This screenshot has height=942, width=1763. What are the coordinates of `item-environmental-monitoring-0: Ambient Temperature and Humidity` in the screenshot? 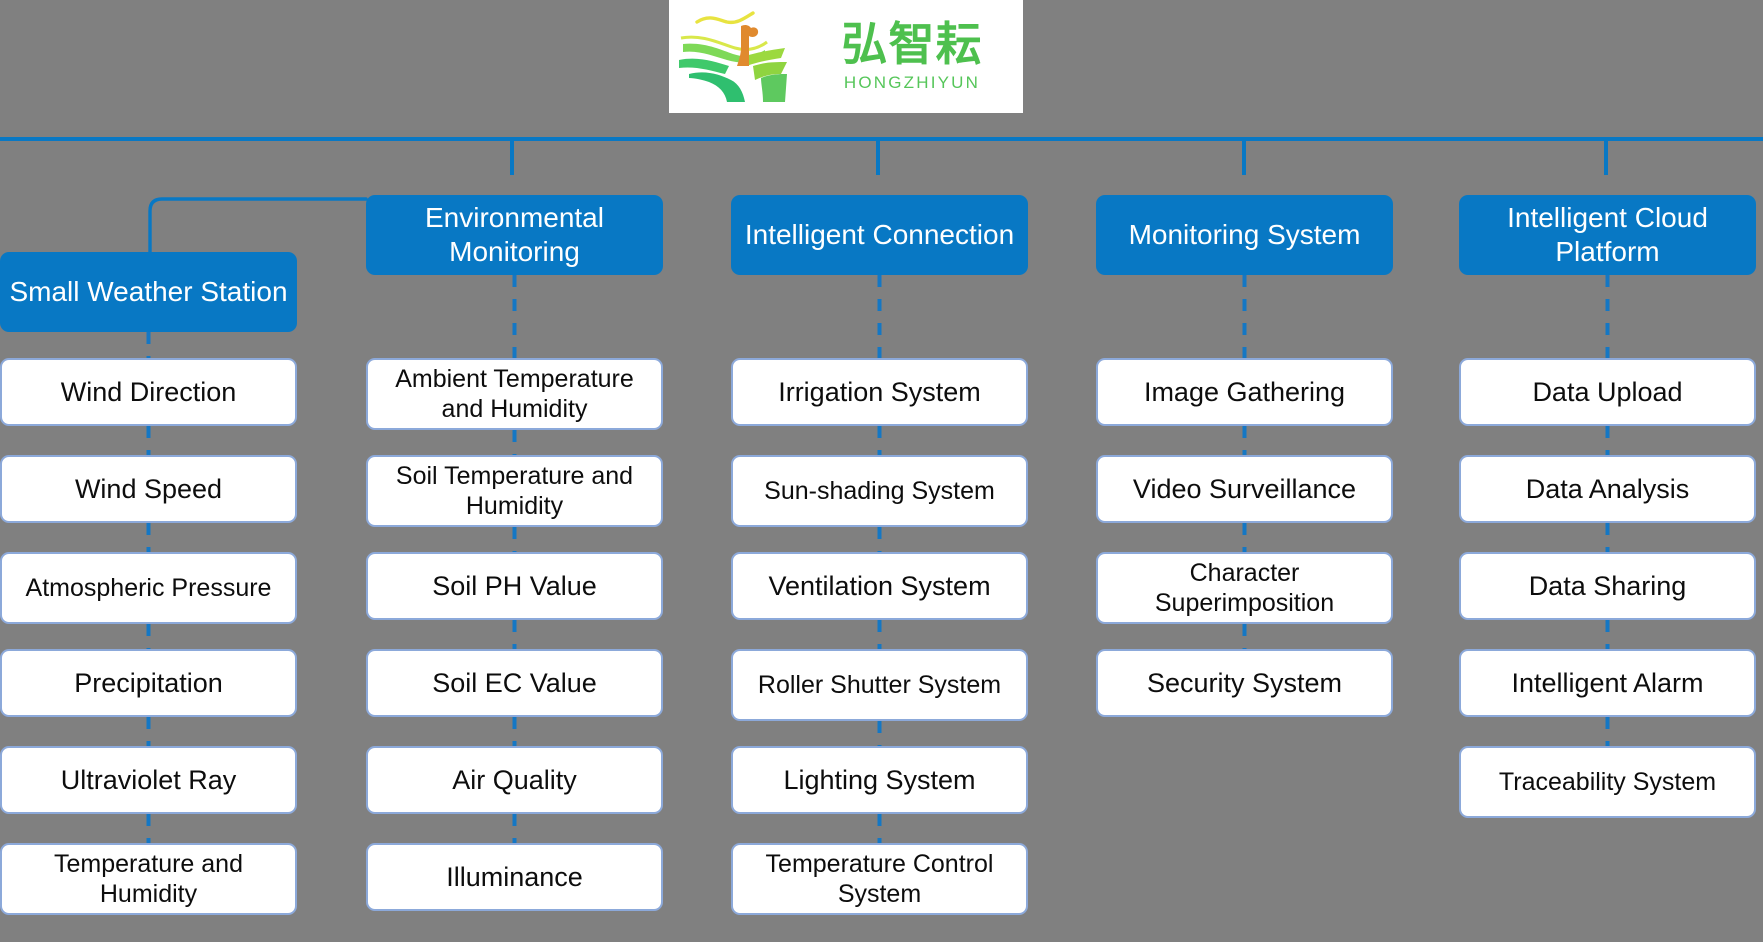 It's located at (514, 394).